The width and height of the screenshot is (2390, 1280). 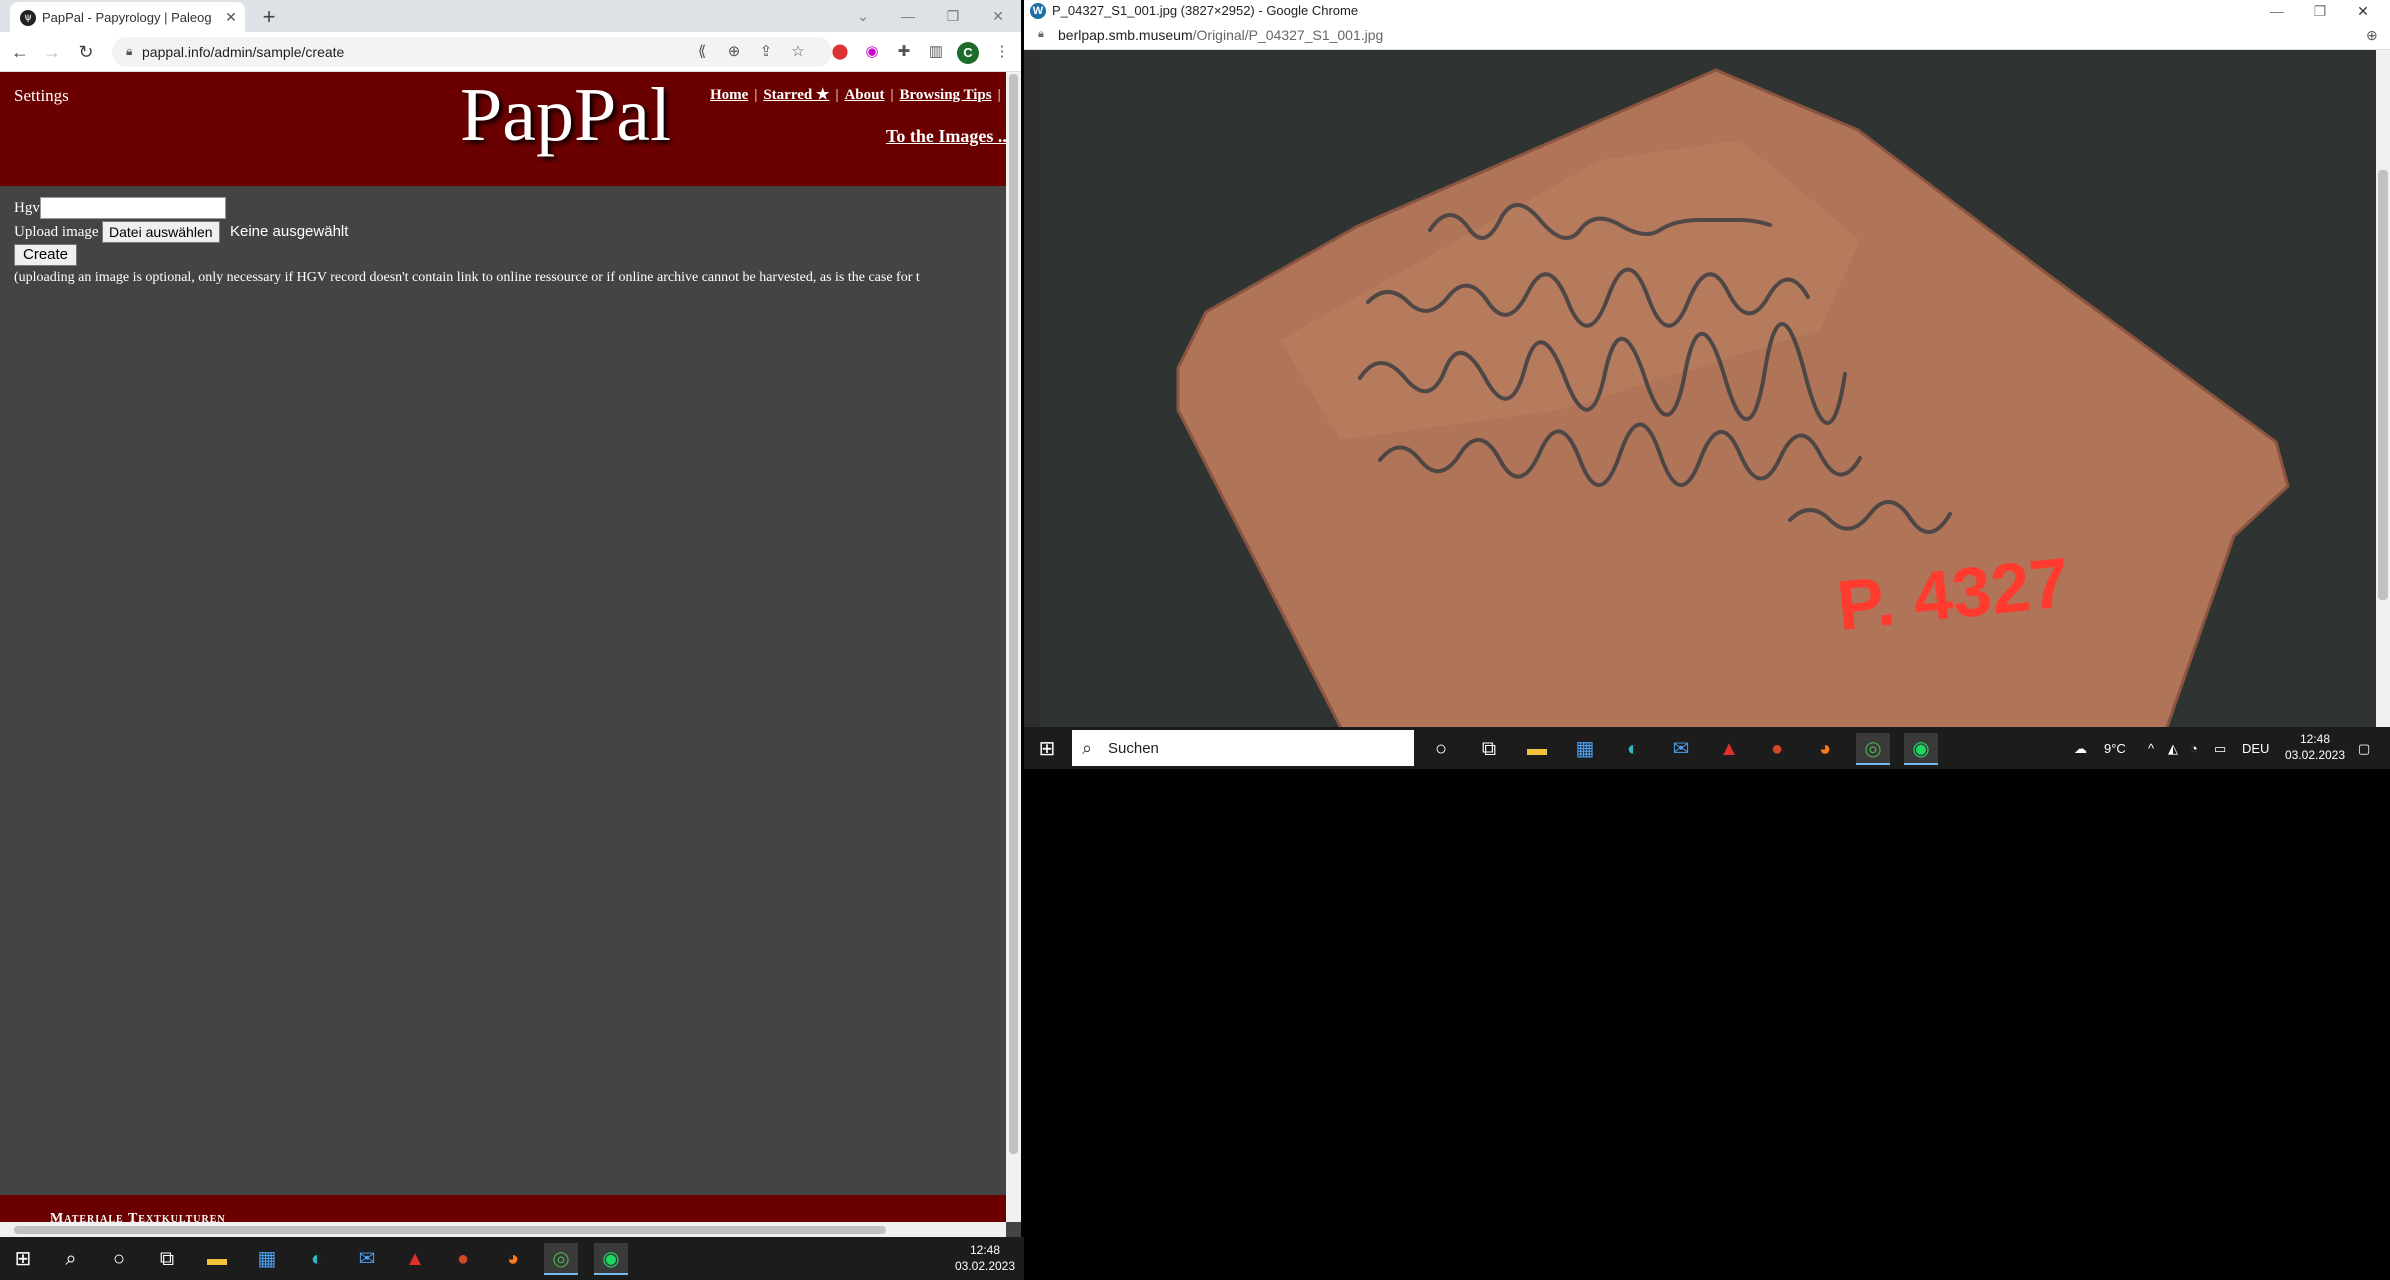 What do you see at coordinates (702, 52) in the screenshot?
I see `translate-icon: ⟪` at bounding box center [702, 52].